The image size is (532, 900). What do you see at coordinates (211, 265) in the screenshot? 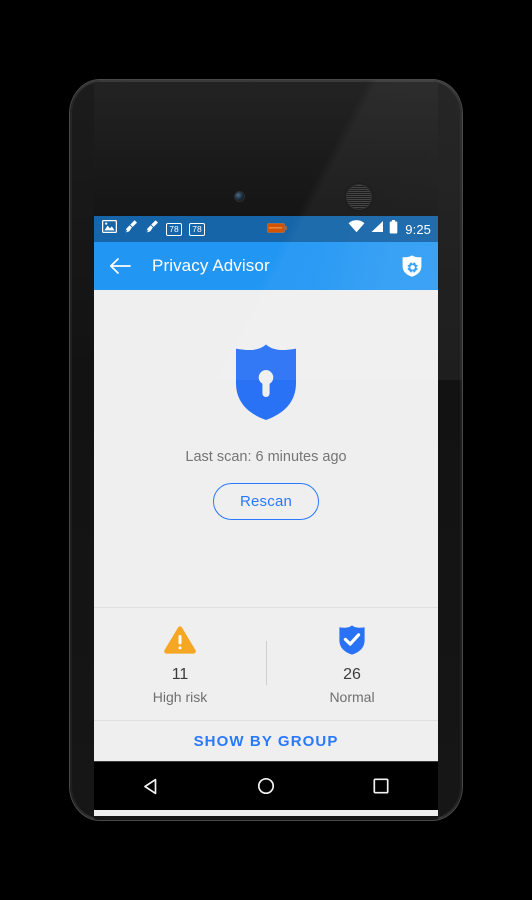
I see `page-title: Privacy Advisor` at bounding box center [211, 265].